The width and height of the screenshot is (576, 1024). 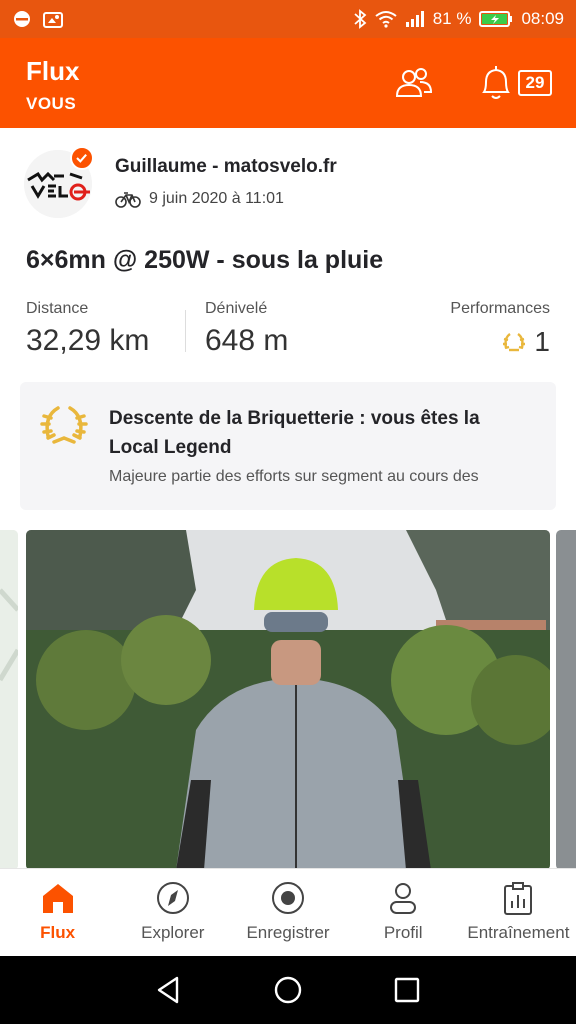 I want to click on back-icon, so click(x=169, y=990).